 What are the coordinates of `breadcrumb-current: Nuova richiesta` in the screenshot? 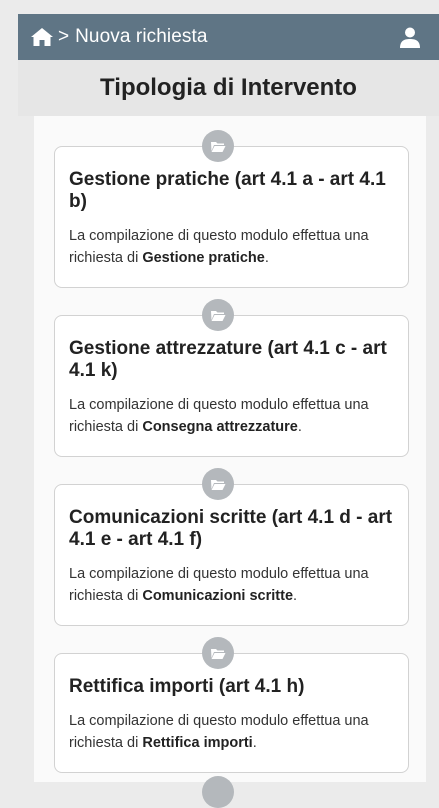 It's located at (141, 36).